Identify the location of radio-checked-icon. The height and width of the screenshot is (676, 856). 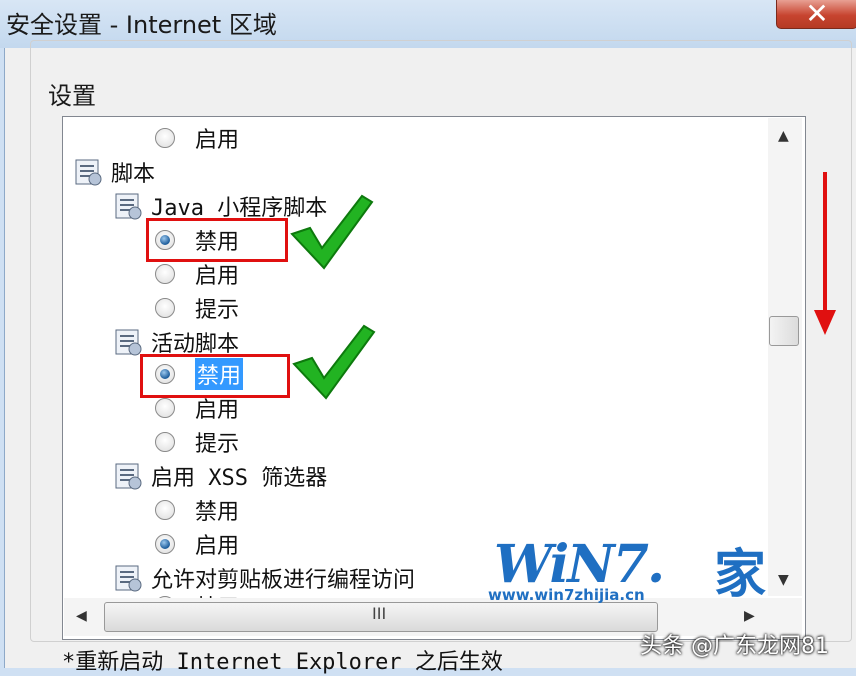
(165, 544).